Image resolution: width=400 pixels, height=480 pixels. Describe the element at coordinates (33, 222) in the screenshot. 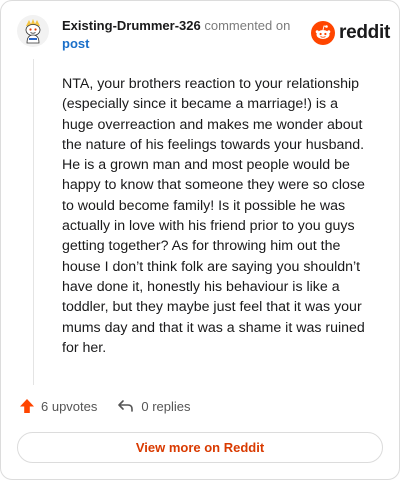

I see `thread-line` at that location.